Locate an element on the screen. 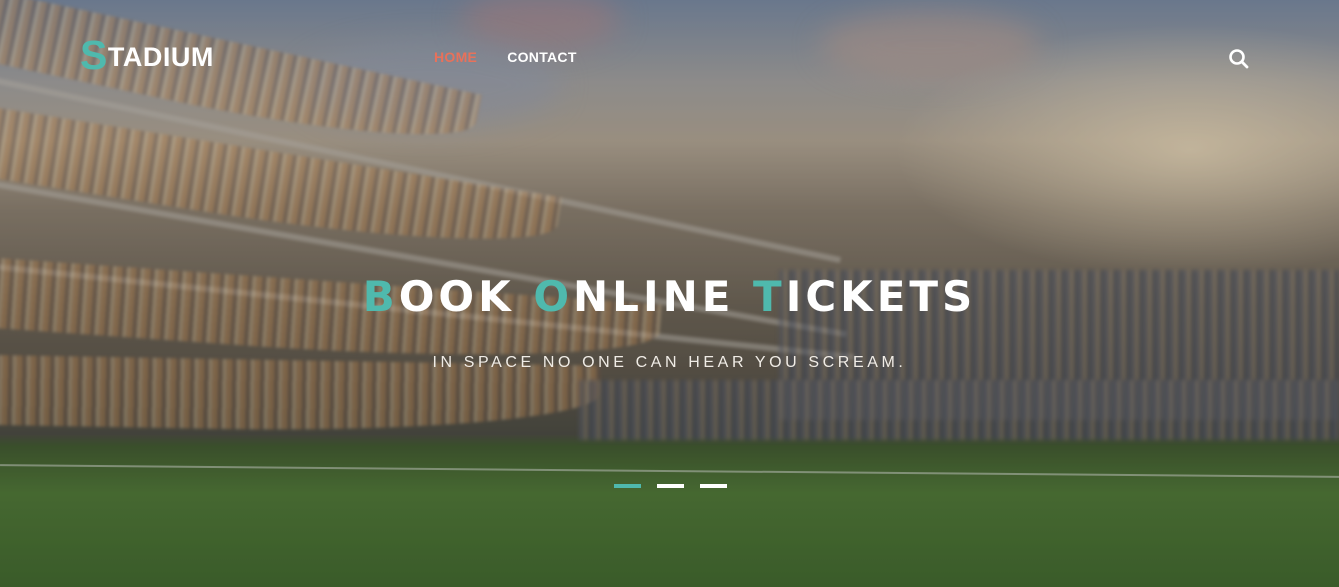 The height and width of the screenshot is (587, 1339). logo-initial: S is located at coordinates (94, 55).